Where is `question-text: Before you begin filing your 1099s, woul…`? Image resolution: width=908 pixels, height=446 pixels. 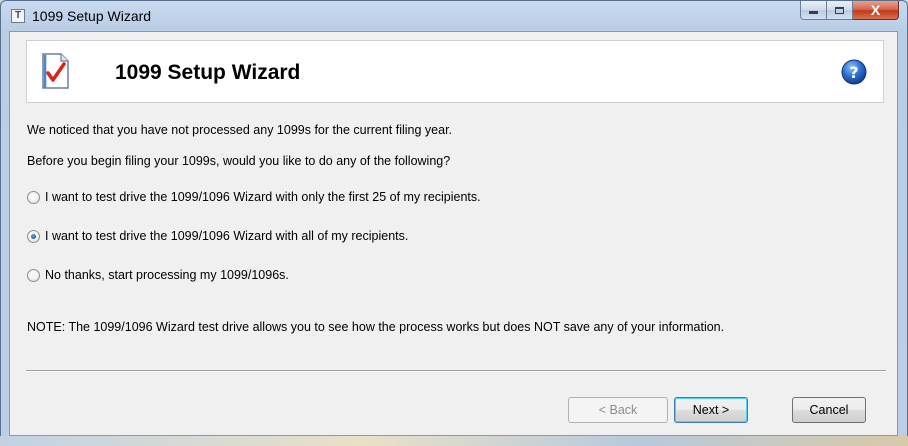 question-text: Before you begin filing your 1099s, woul… is located at coordinates (239, 161).